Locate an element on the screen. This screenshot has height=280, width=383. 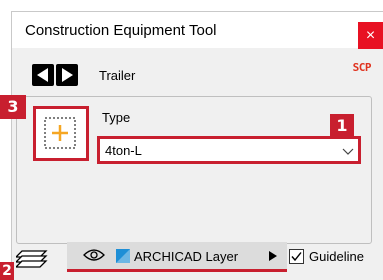
next-arrow-icon is located at coordinates (67, 75).